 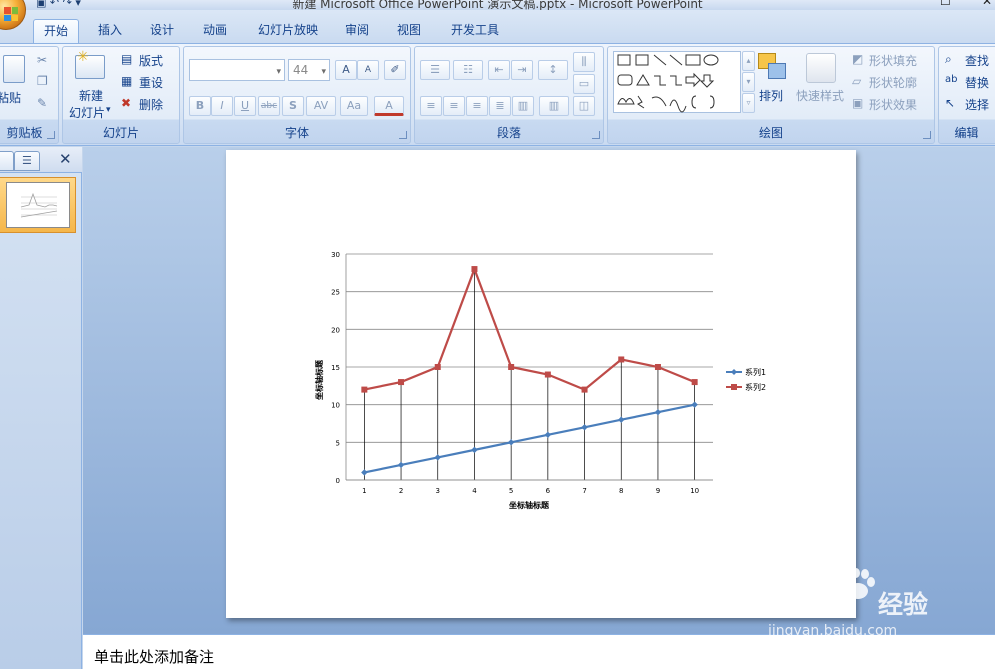 I want to click on tab-developer: 开发工具, so click(x=475, y=31).